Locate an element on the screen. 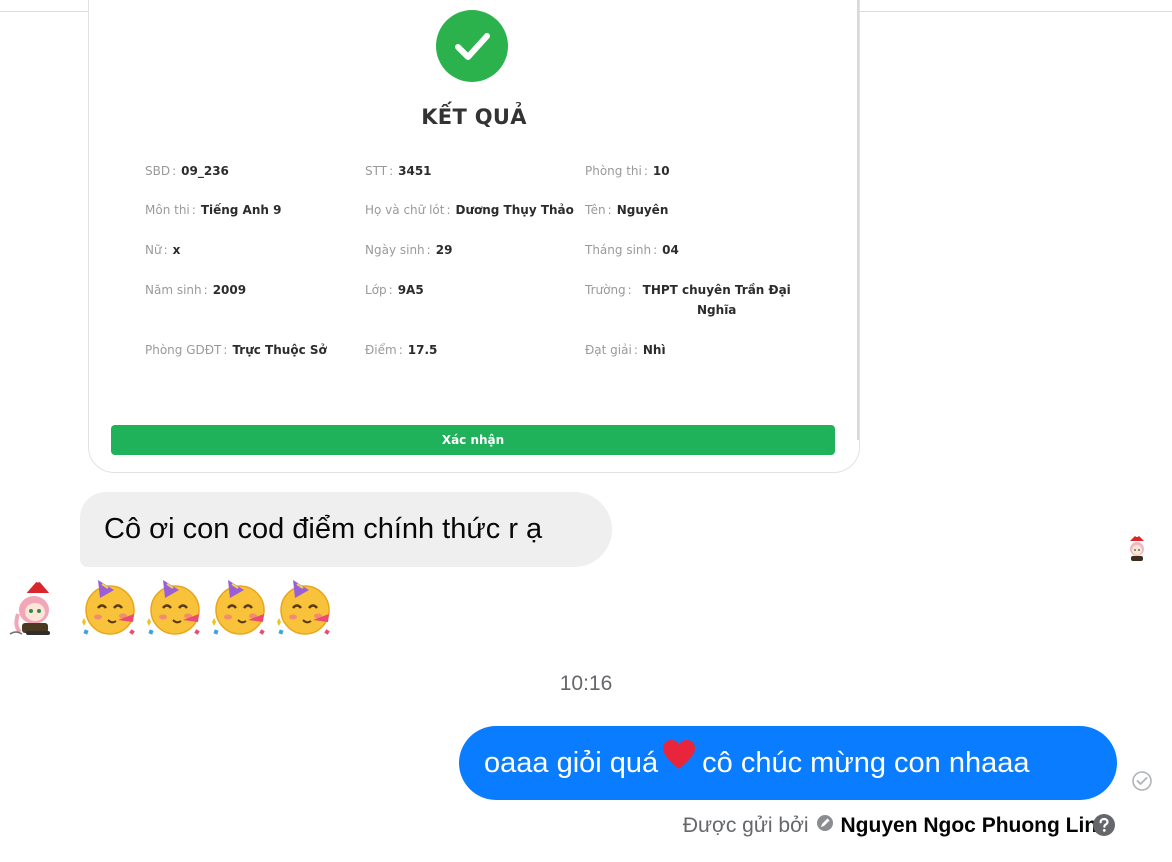 The height and width of the screenshot is (862, 1172). received-message-bubble: Cô ơi con cod điểm chính thức r ạ is located at coordinates (346, 529).